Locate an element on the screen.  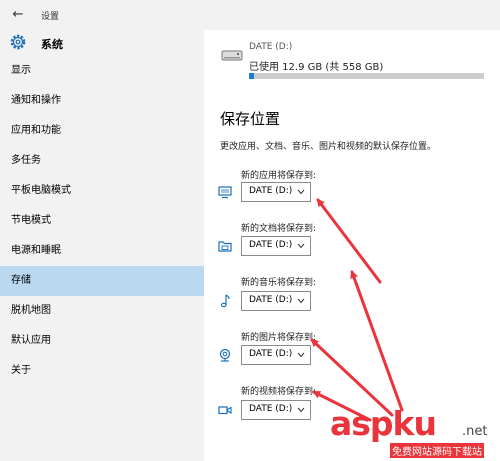
sidebar-item-display: 显示 is located at coordinates (102, 71).